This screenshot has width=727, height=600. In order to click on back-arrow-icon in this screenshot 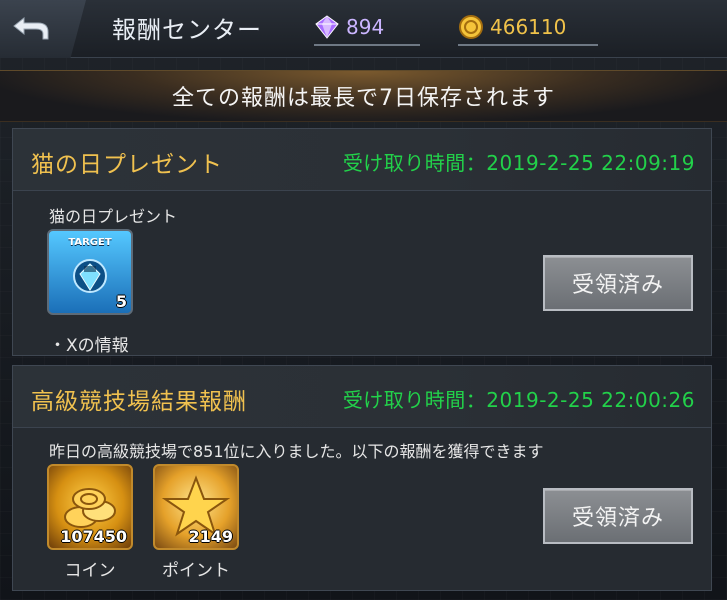, I will do `click(30, 29)`.